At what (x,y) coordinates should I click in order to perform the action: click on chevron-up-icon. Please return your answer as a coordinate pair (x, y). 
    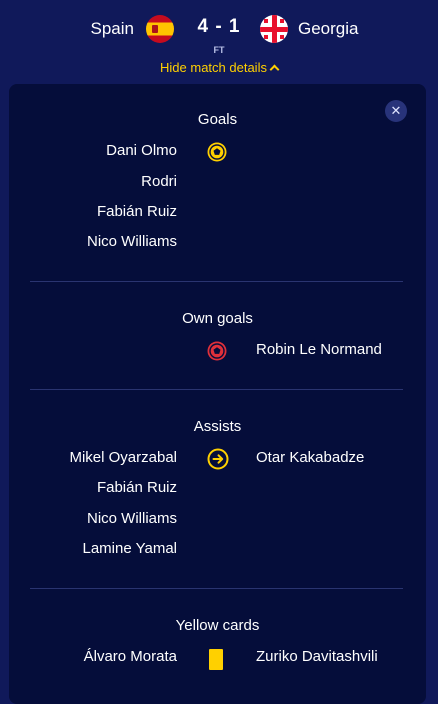
    Looking at the image, I should click on (274, 69).